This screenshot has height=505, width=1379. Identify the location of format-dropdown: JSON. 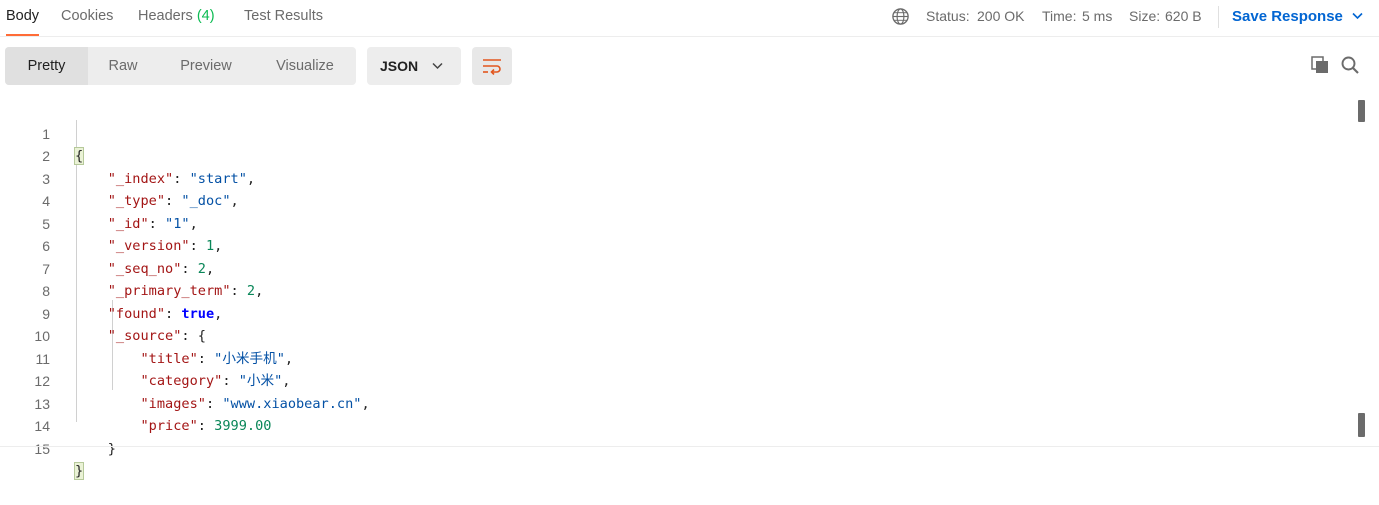
(414, 66).